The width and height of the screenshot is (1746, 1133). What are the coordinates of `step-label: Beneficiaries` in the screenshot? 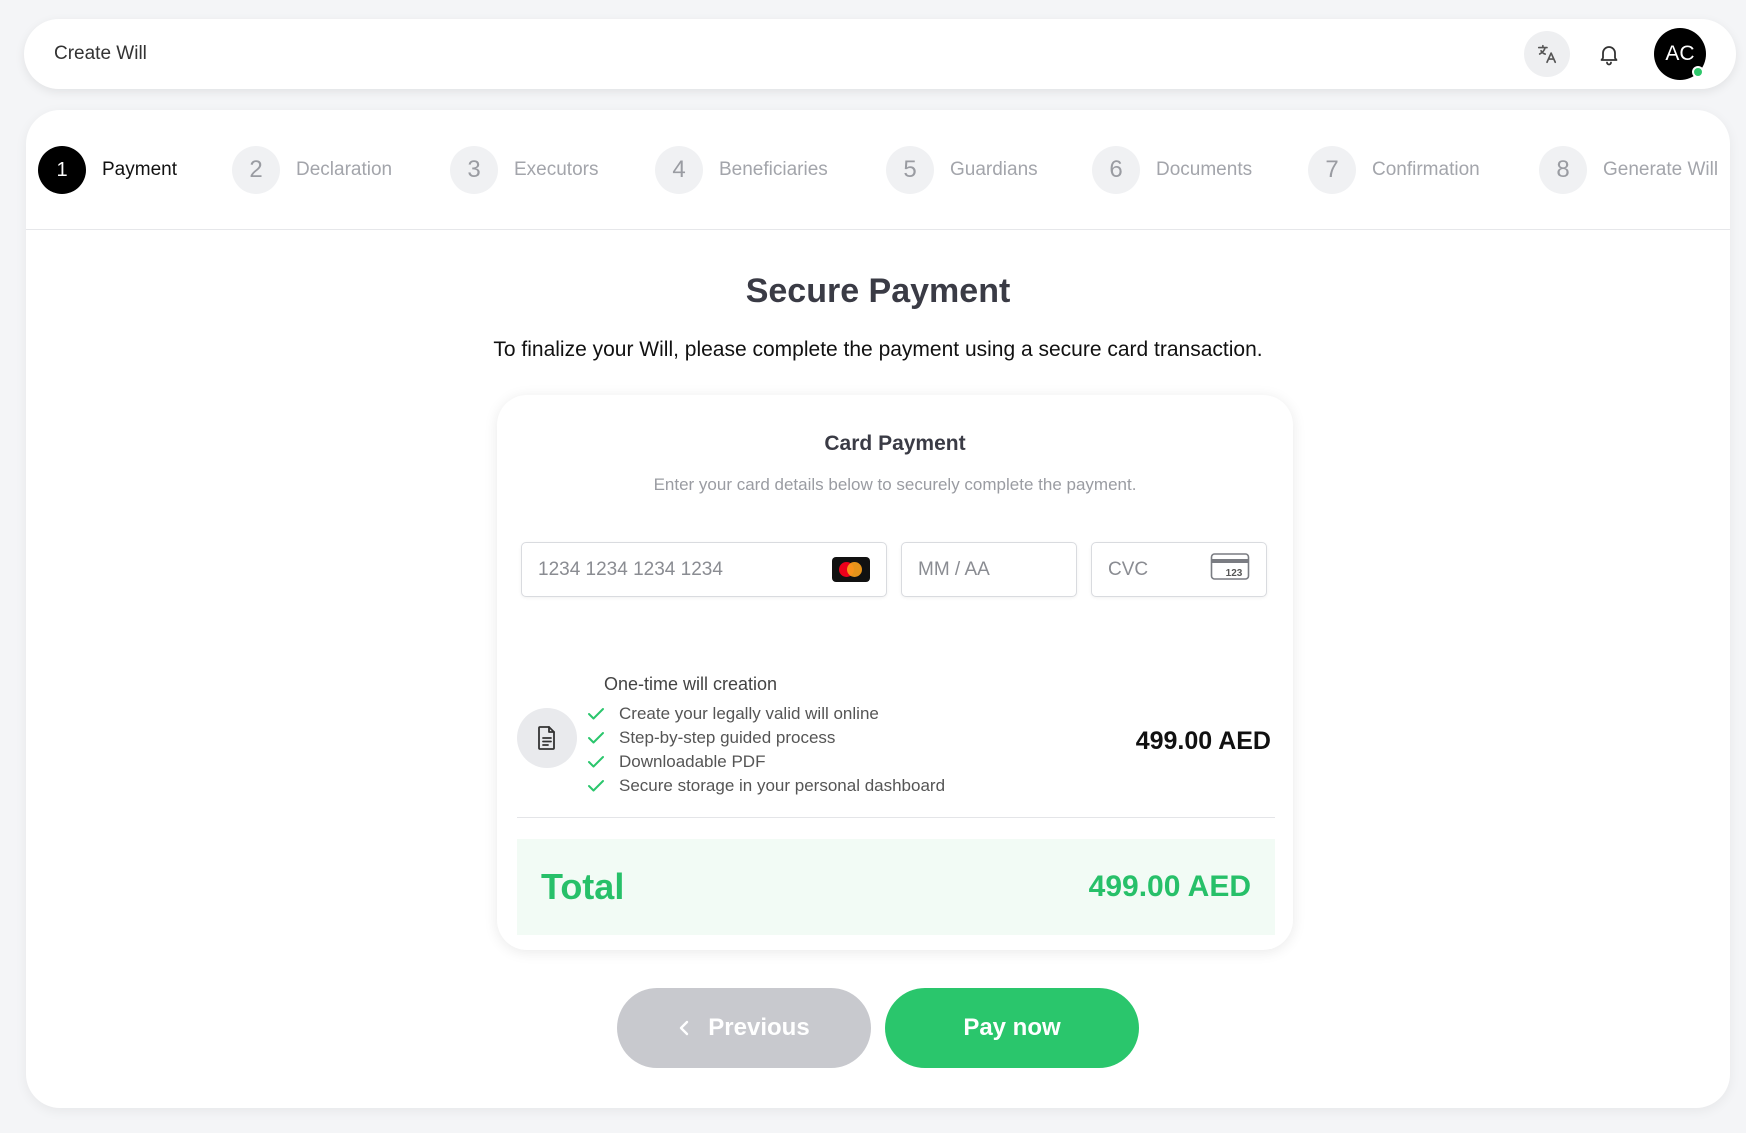 It's located at (773, 169).